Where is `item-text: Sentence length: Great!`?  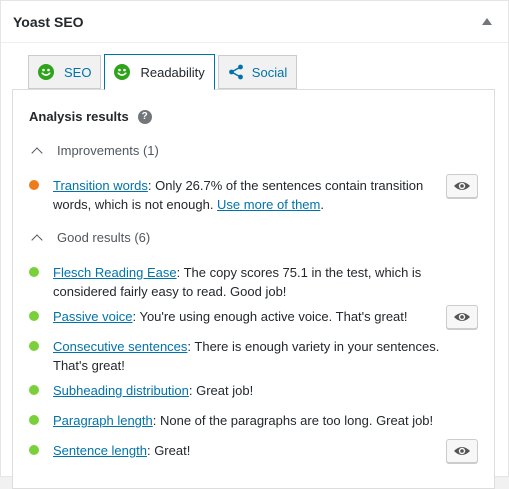
item-text: Sentence length: Great! is located at coordinates (122, 450).